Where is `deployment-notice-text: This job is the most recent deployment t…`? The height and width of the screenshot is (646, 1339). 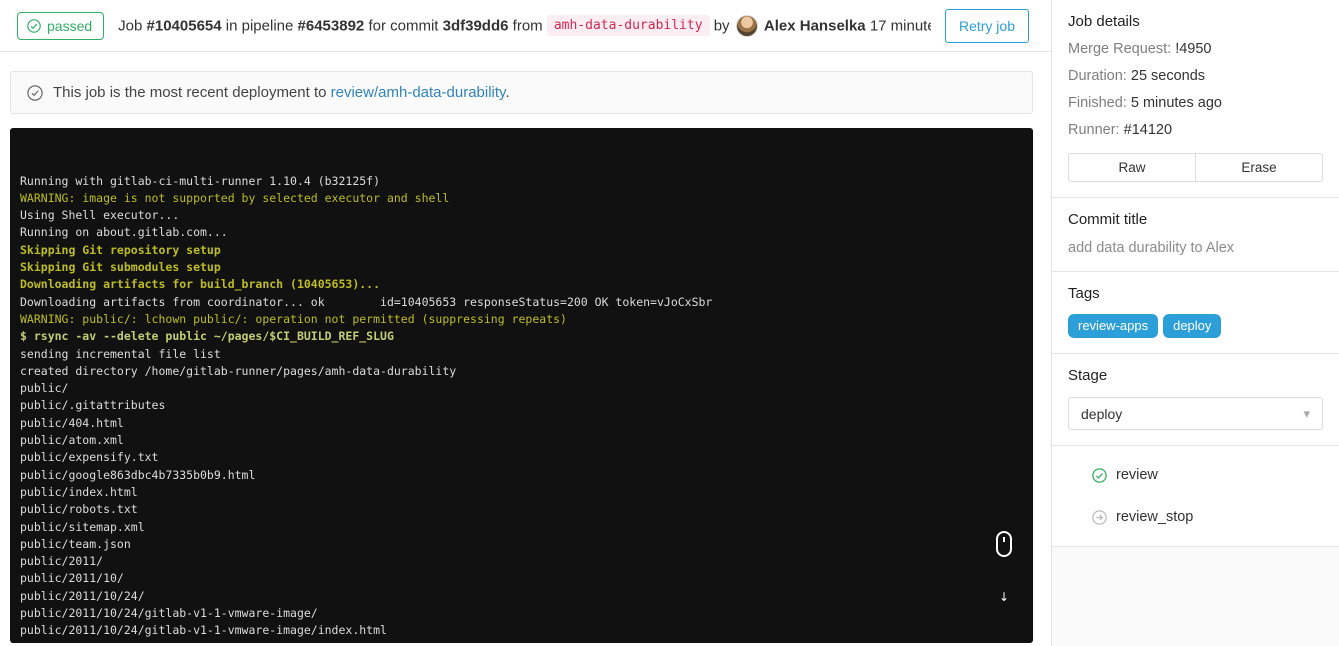 deployment-notice-text: This job is the most recent deployment t… is located at coordinates (281, 92).